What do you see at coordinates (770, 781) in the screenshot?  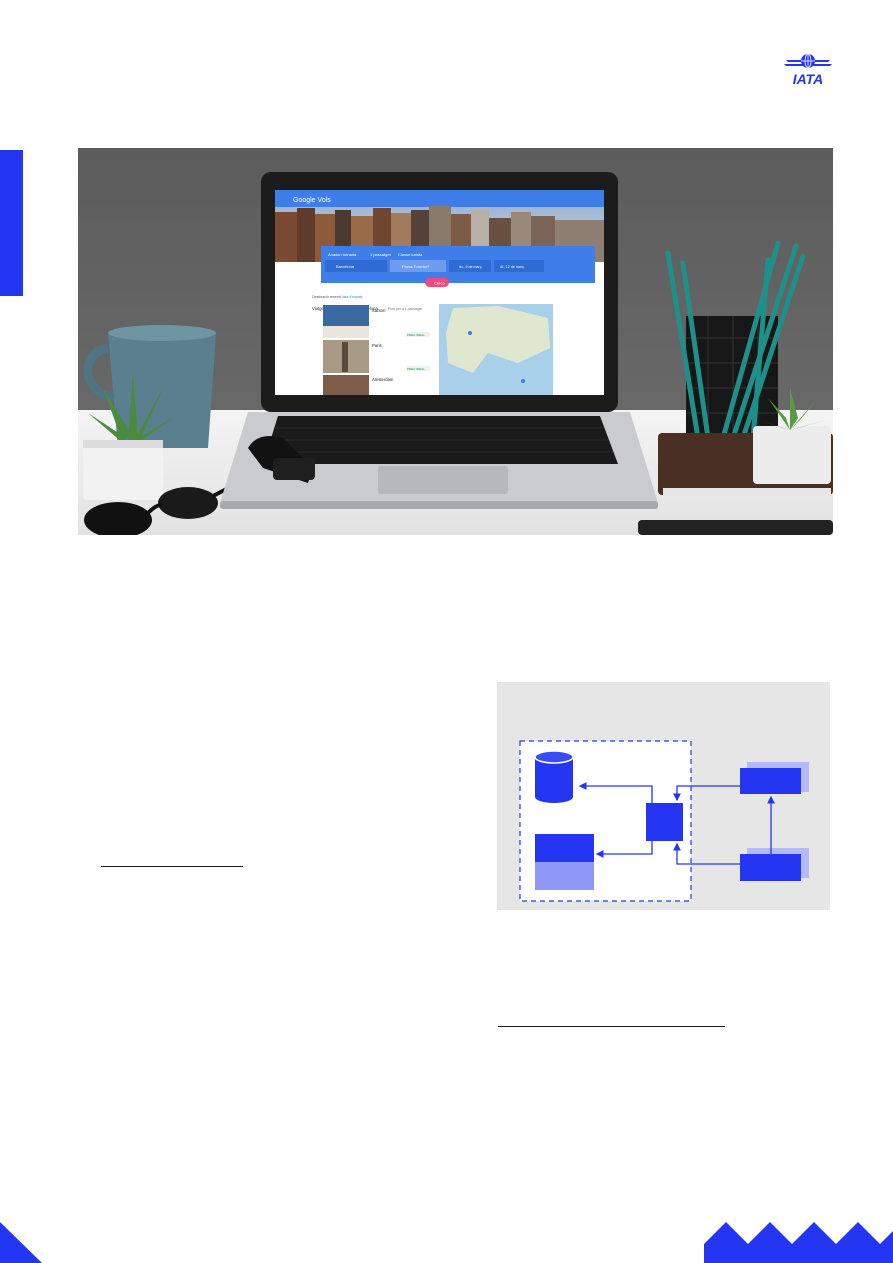 I see `source-box-top` at bounding box center [770, 781].